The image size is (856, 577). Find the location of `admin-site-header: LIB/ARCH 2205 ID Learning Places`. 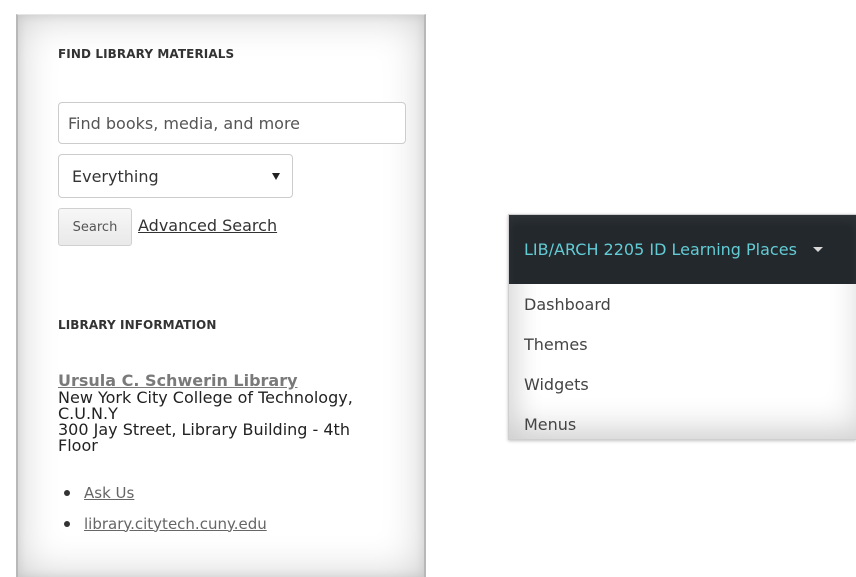

admin-site-header: LIB/ARCH 2205 ID Learning Places is located at coordinates (682, 249).